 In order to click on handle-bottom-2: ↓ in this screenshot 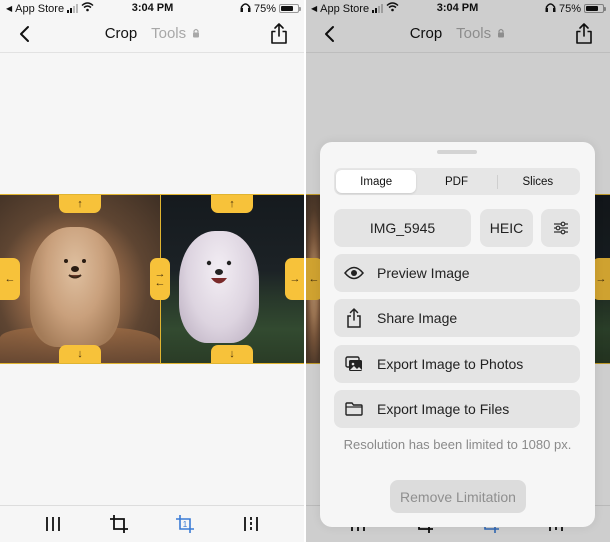, I will do `click(232, 354)`.